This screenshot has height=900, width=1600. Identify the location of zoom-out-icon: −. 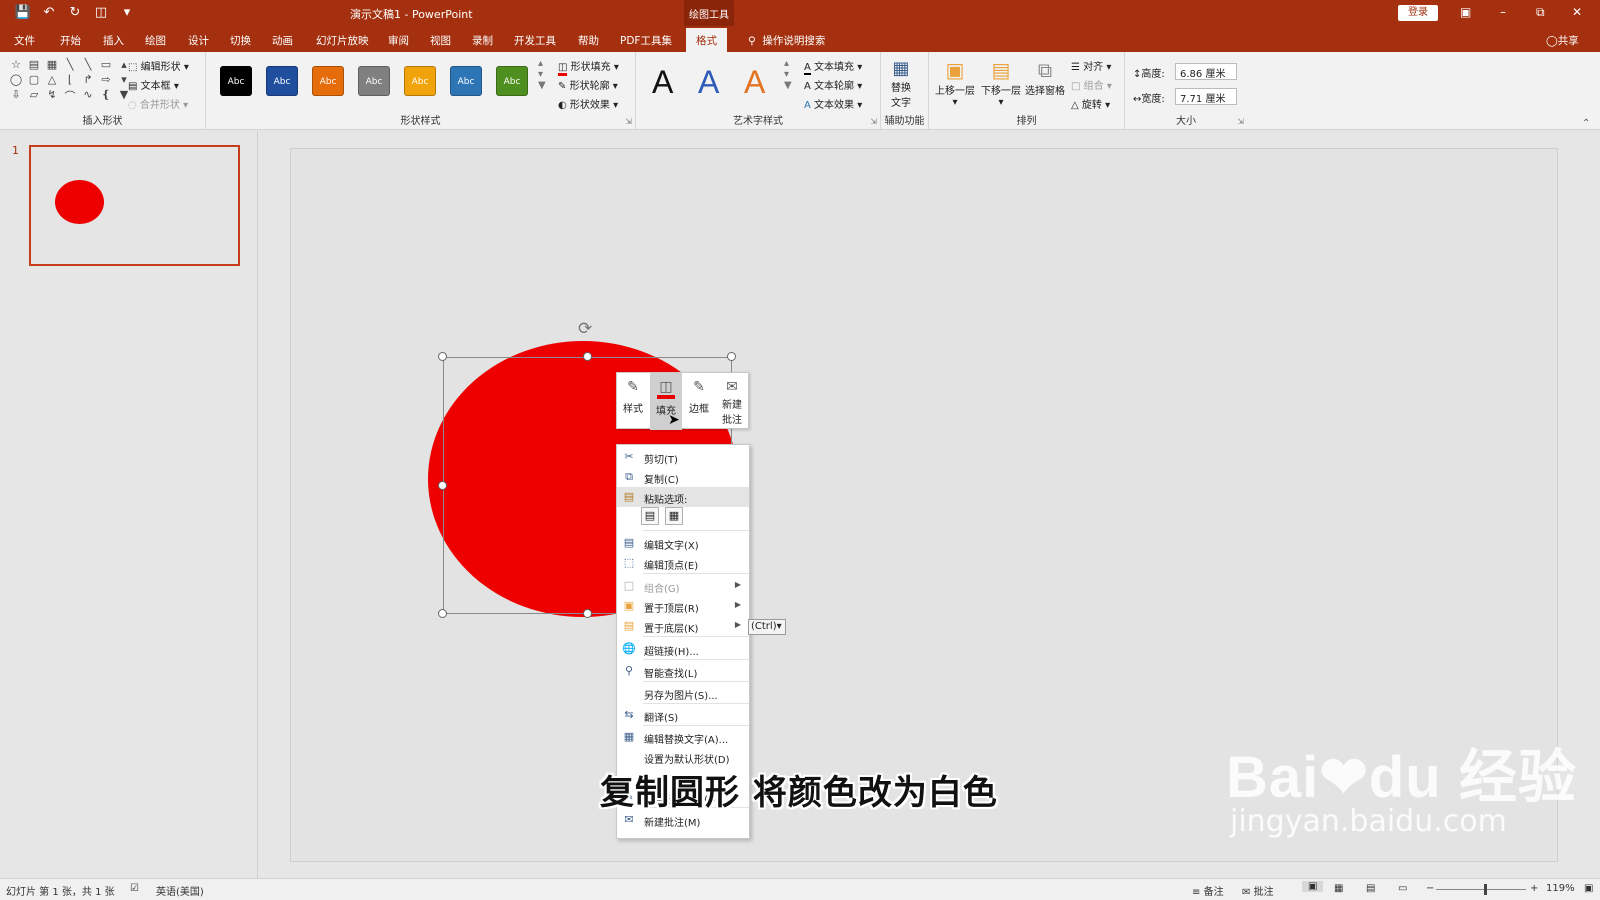
(1430, 888).